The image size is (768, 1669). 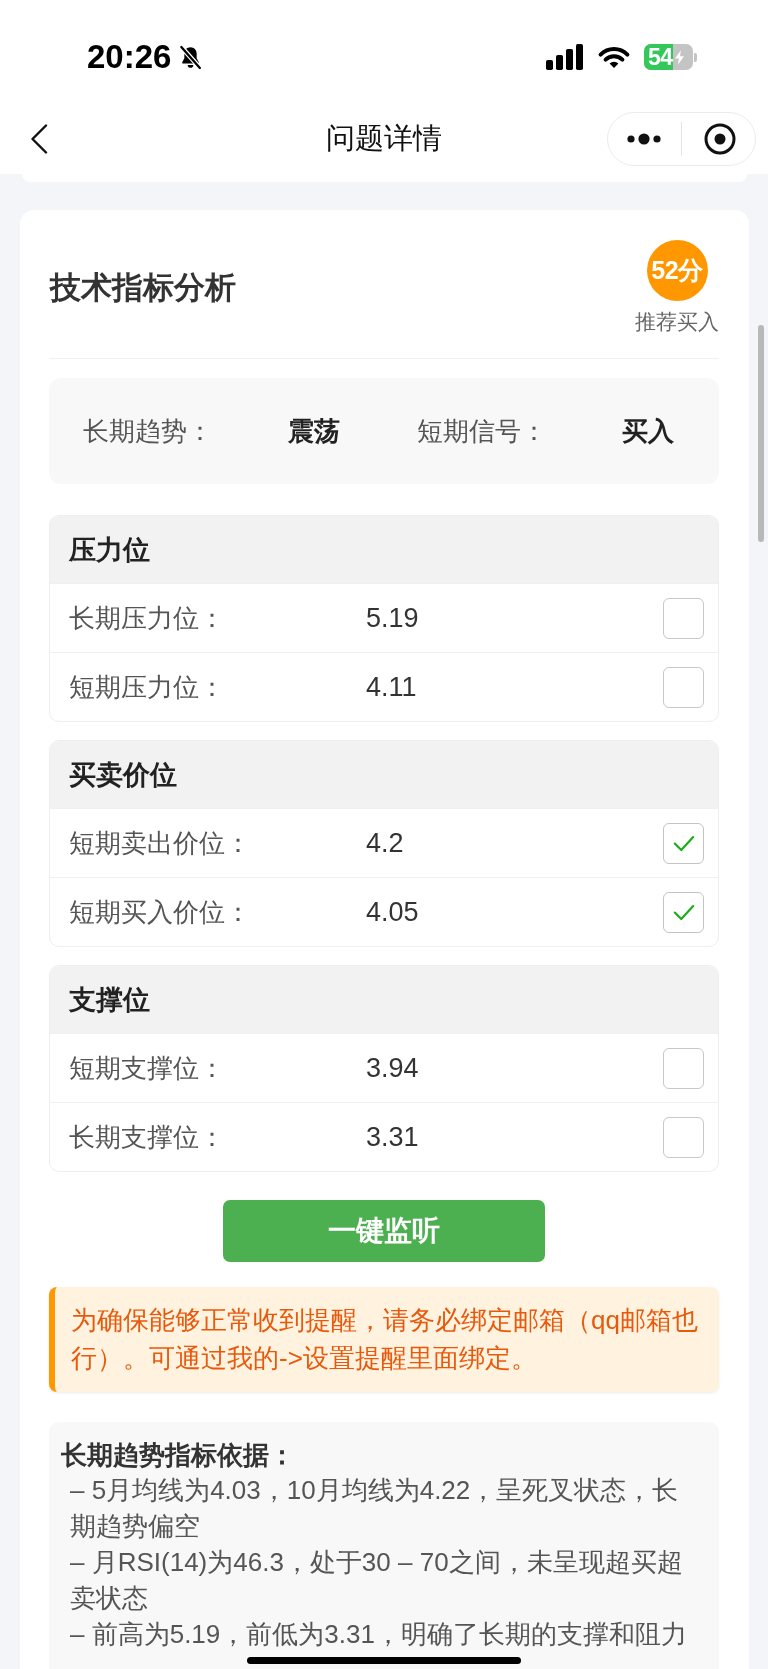 What do you see at coordinates (374, 1508) in the screenshot?
I see `basis-item: – 5月均线为4.03，10月均线为4.22，呈死叉状态，长期趋势偏空` at bounding box center [374, 1508].